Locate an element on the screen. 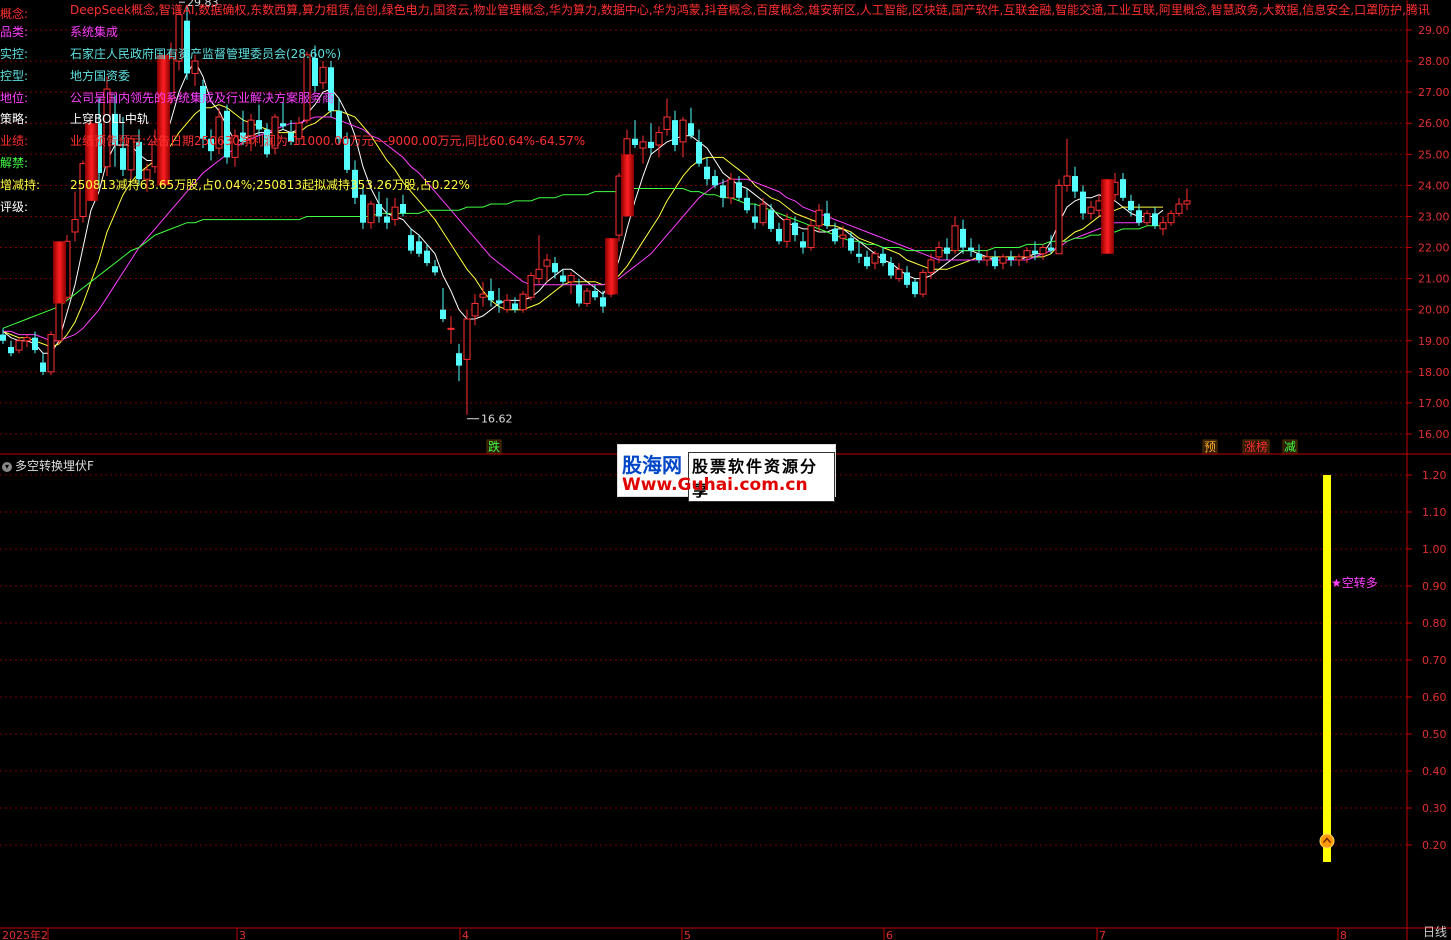 This screenshot has width=1451, height=940. signal-label: ★空转多 is located at coordinates (1354, 582).